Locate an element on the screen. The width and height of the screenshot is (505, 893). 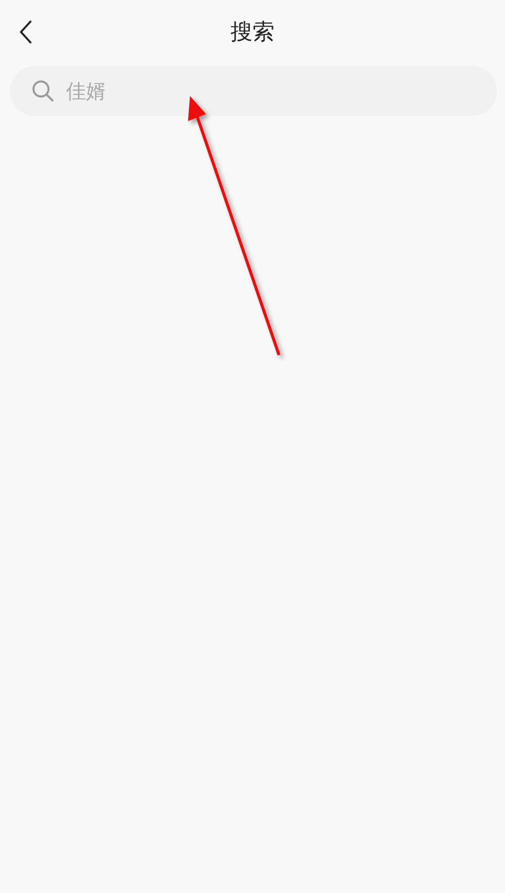
search-icon is located at coordinates (43, 91).